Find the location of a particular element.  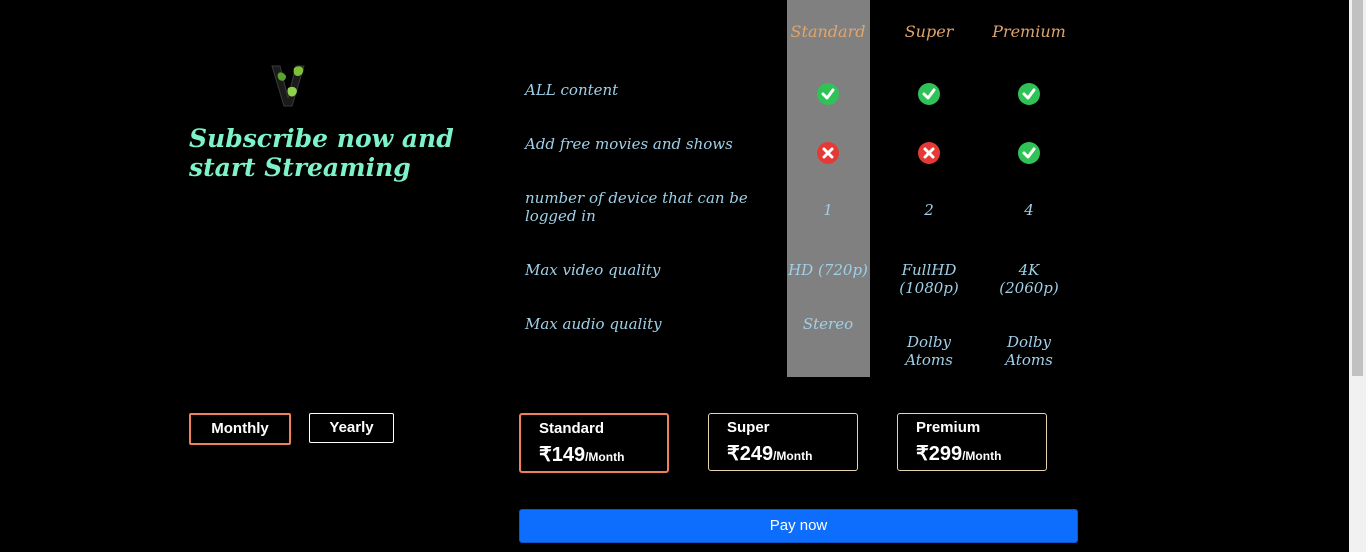

plan-card-price: ₹299/Month is located at coordinates (958, 453).